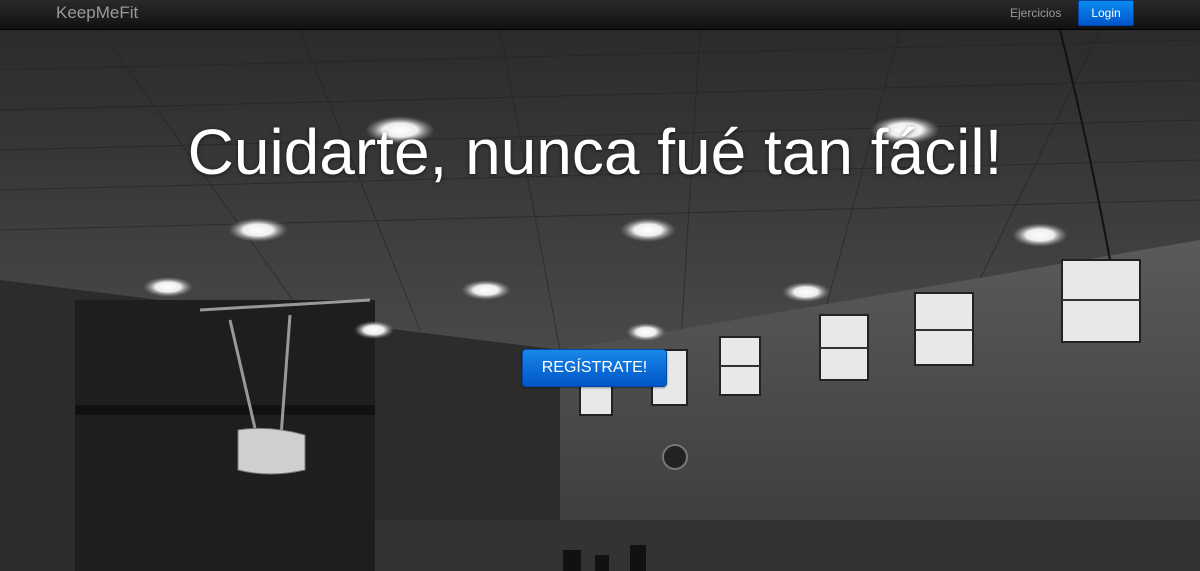 The image size is (1200, 571). Describe the element at coordinates (97, 13) in the screenshot. I see `brand-logo: KeepMeFit` at that location.